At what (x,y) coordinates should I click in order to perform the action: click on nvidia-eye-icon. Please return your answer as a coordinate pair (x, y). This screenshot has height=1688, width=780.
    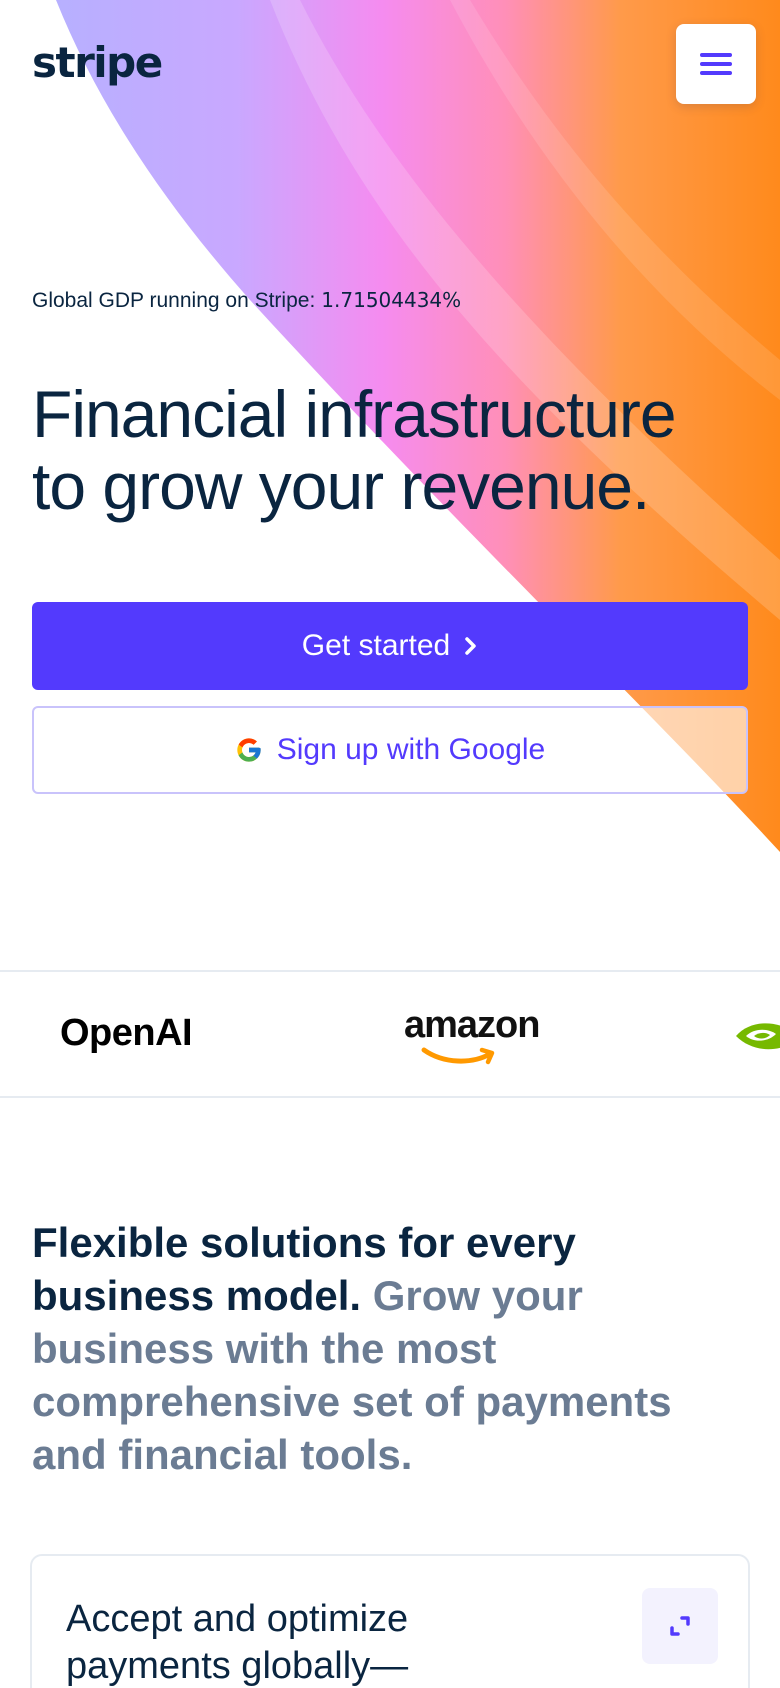
    Looking at the image, I should click on (757, 1036).